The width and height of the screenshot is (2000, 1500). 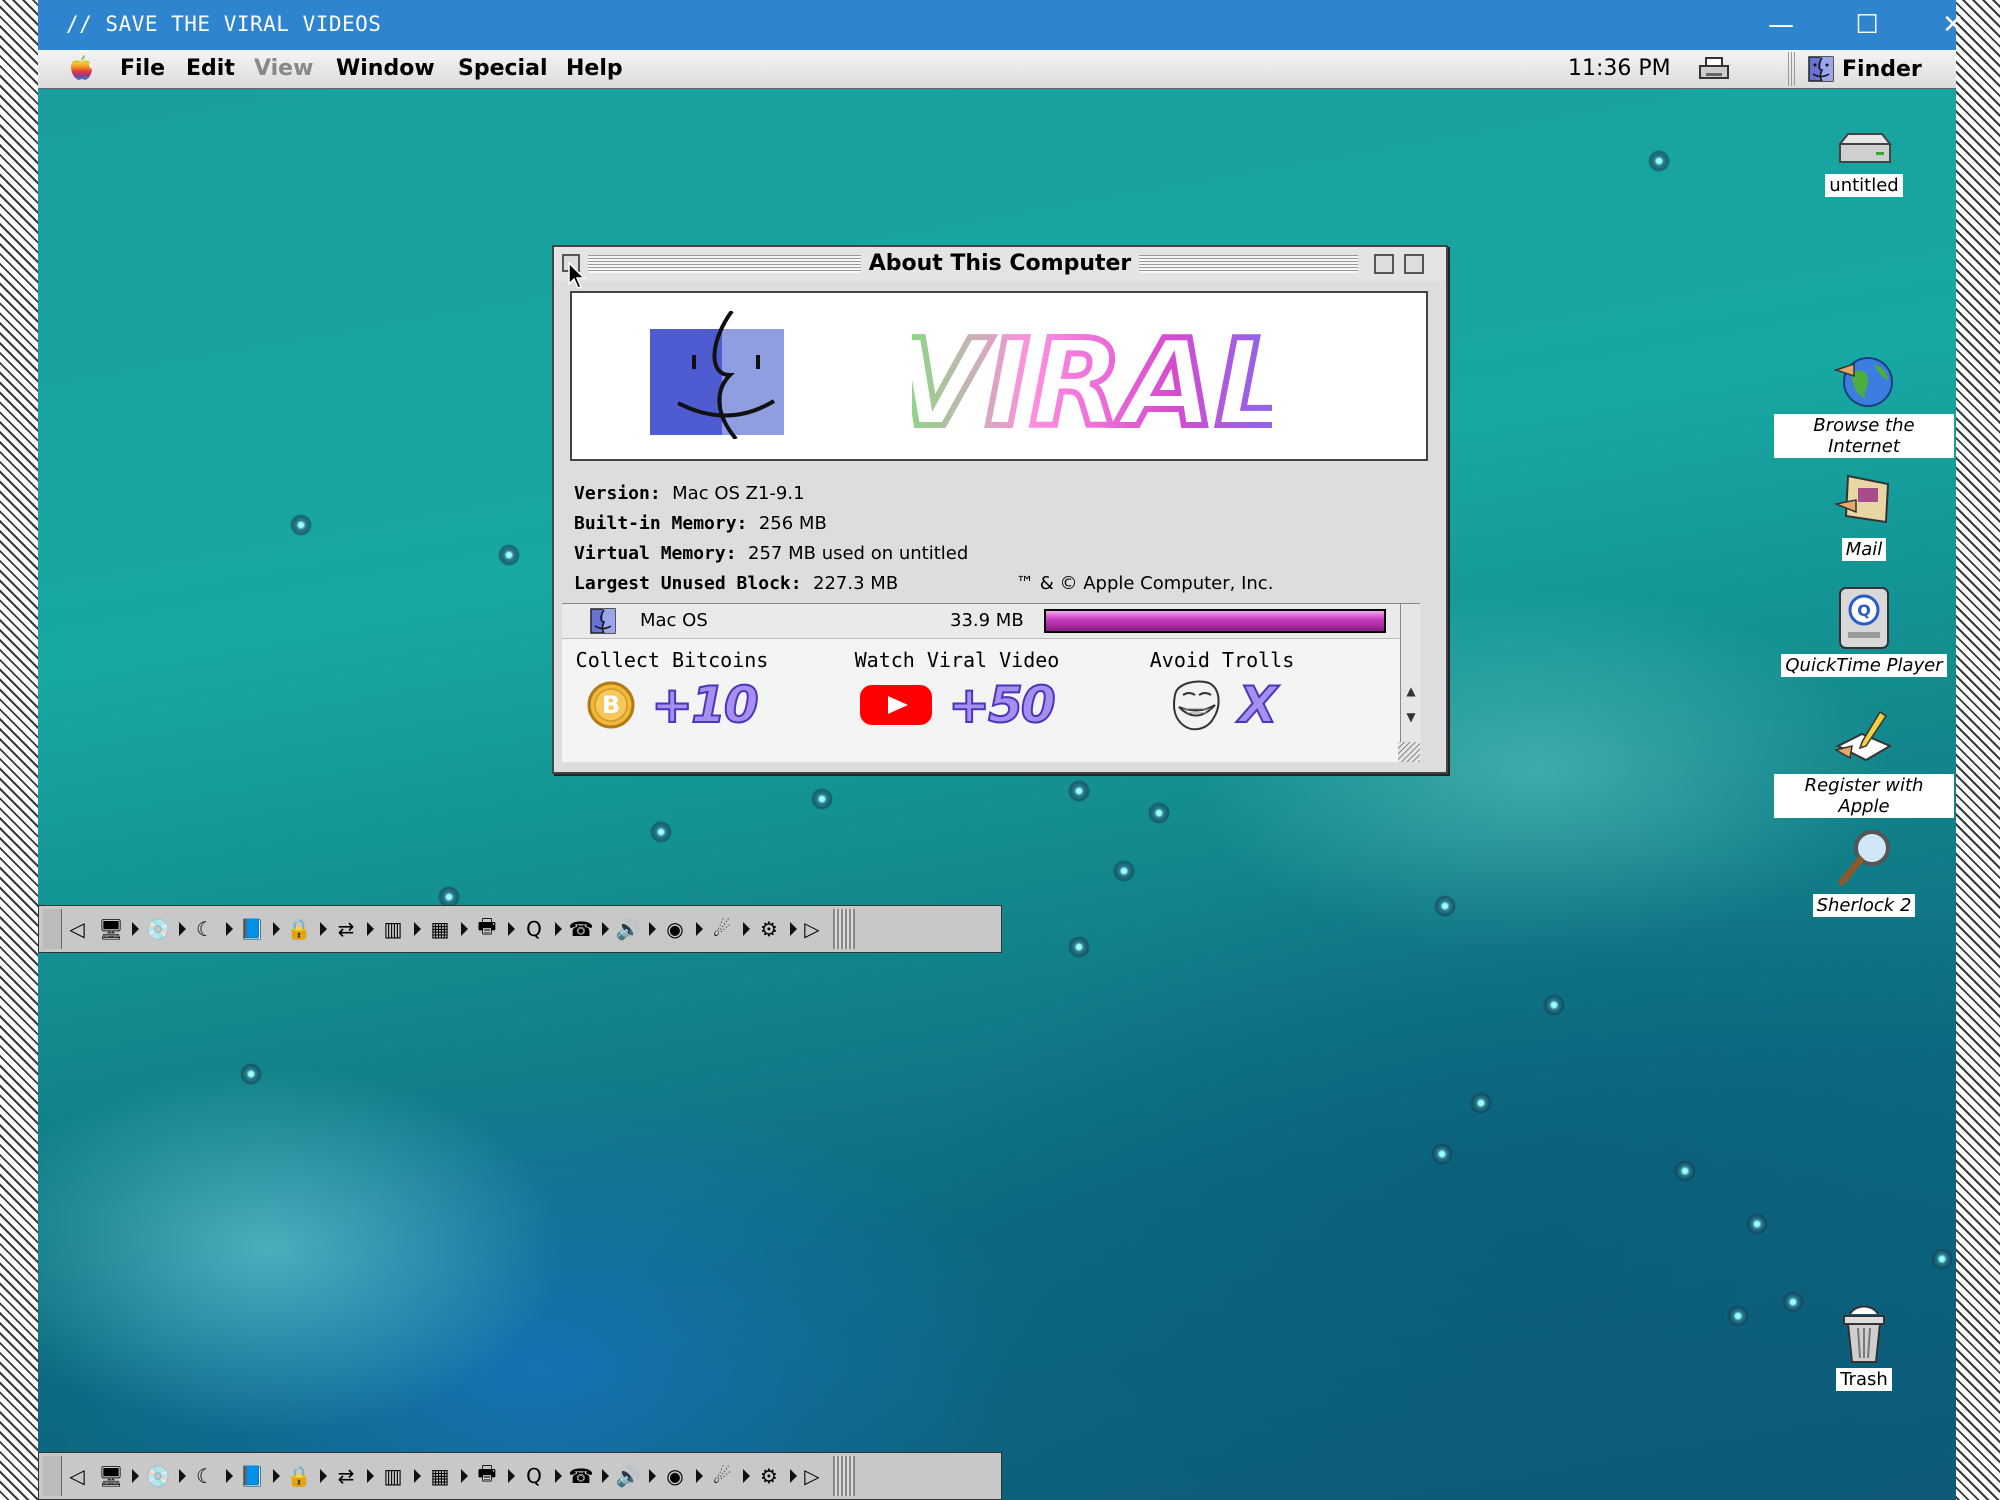 I want to click on window-titlebar: About This Computer, so click(x=1000, y=264).